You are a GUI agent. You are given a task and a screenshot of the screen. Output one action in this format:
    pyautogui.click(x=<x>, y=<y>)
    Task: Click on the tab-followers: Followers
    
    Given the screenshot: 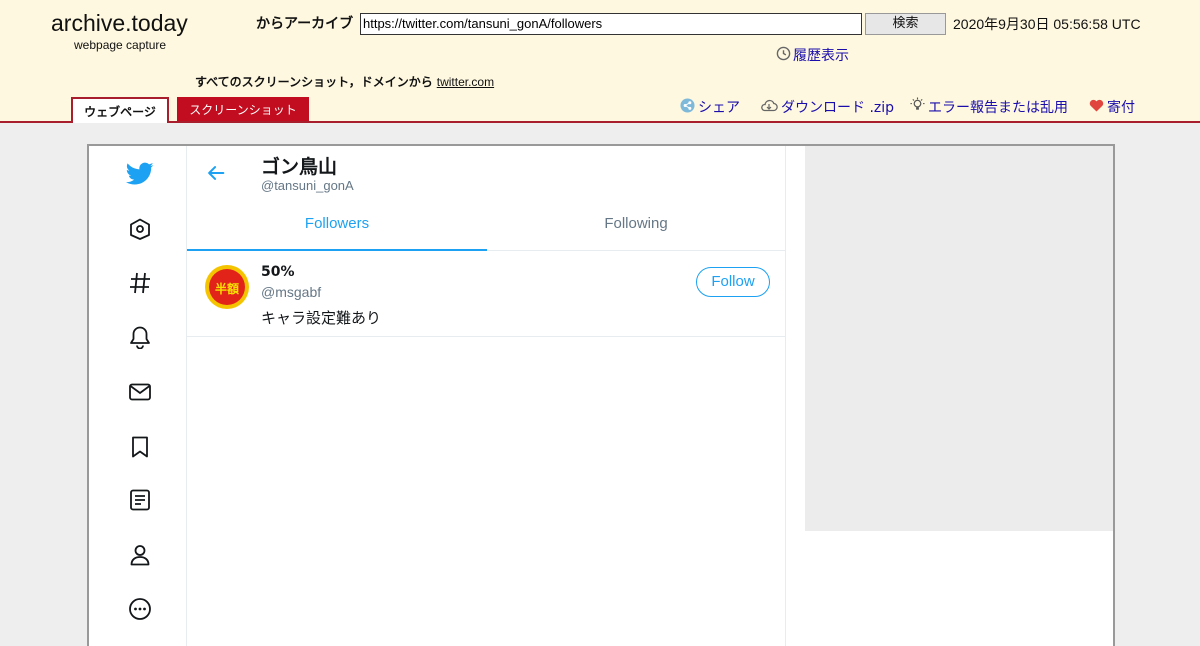 What is the action you would take?
    pyautogui.click(x=337, y=224)
    